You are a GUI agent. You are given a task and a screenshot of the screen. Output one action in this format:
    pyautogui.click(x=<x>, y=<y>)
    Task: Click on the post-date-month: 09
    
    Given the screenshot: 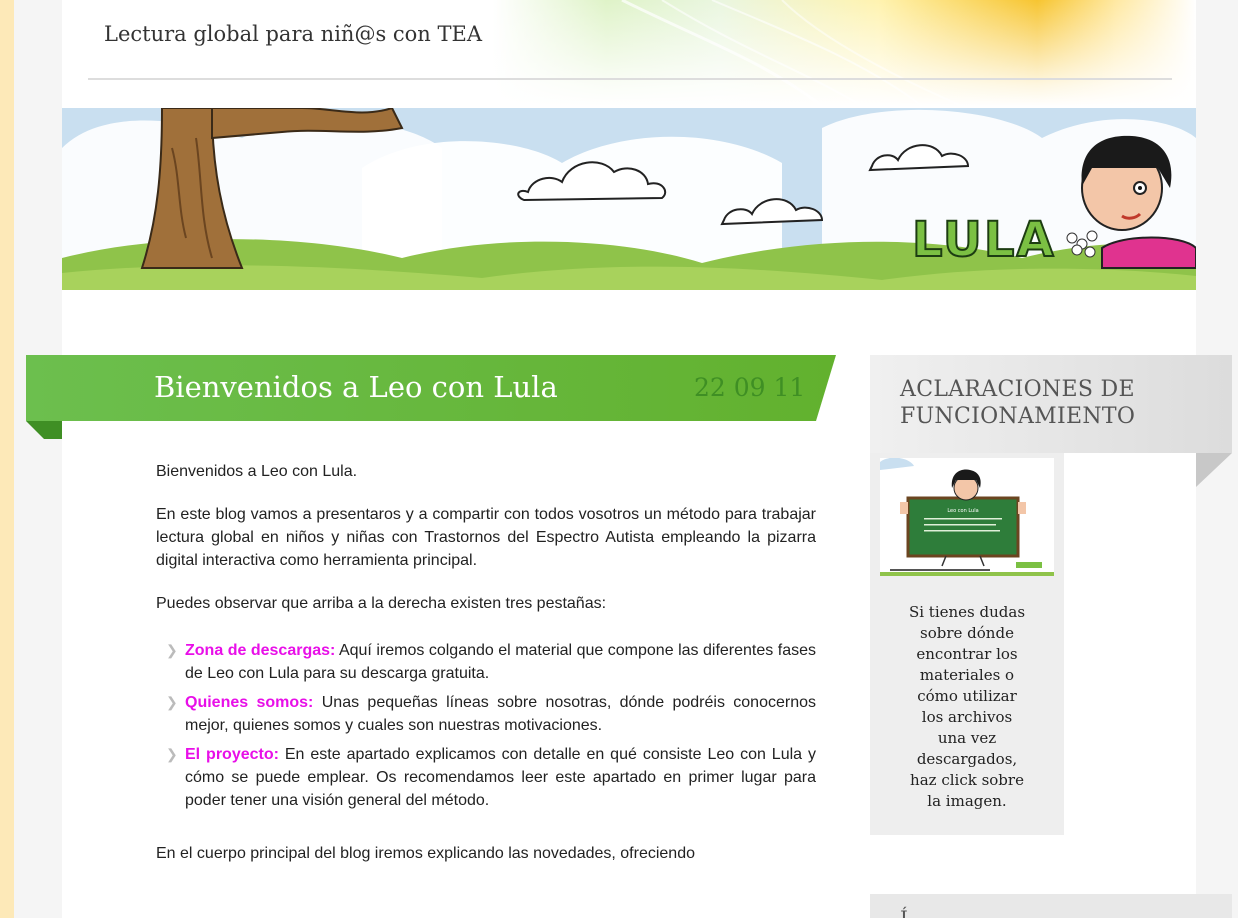 What is the action you would take?
    pyautogui.click(x=749, y=387)
    